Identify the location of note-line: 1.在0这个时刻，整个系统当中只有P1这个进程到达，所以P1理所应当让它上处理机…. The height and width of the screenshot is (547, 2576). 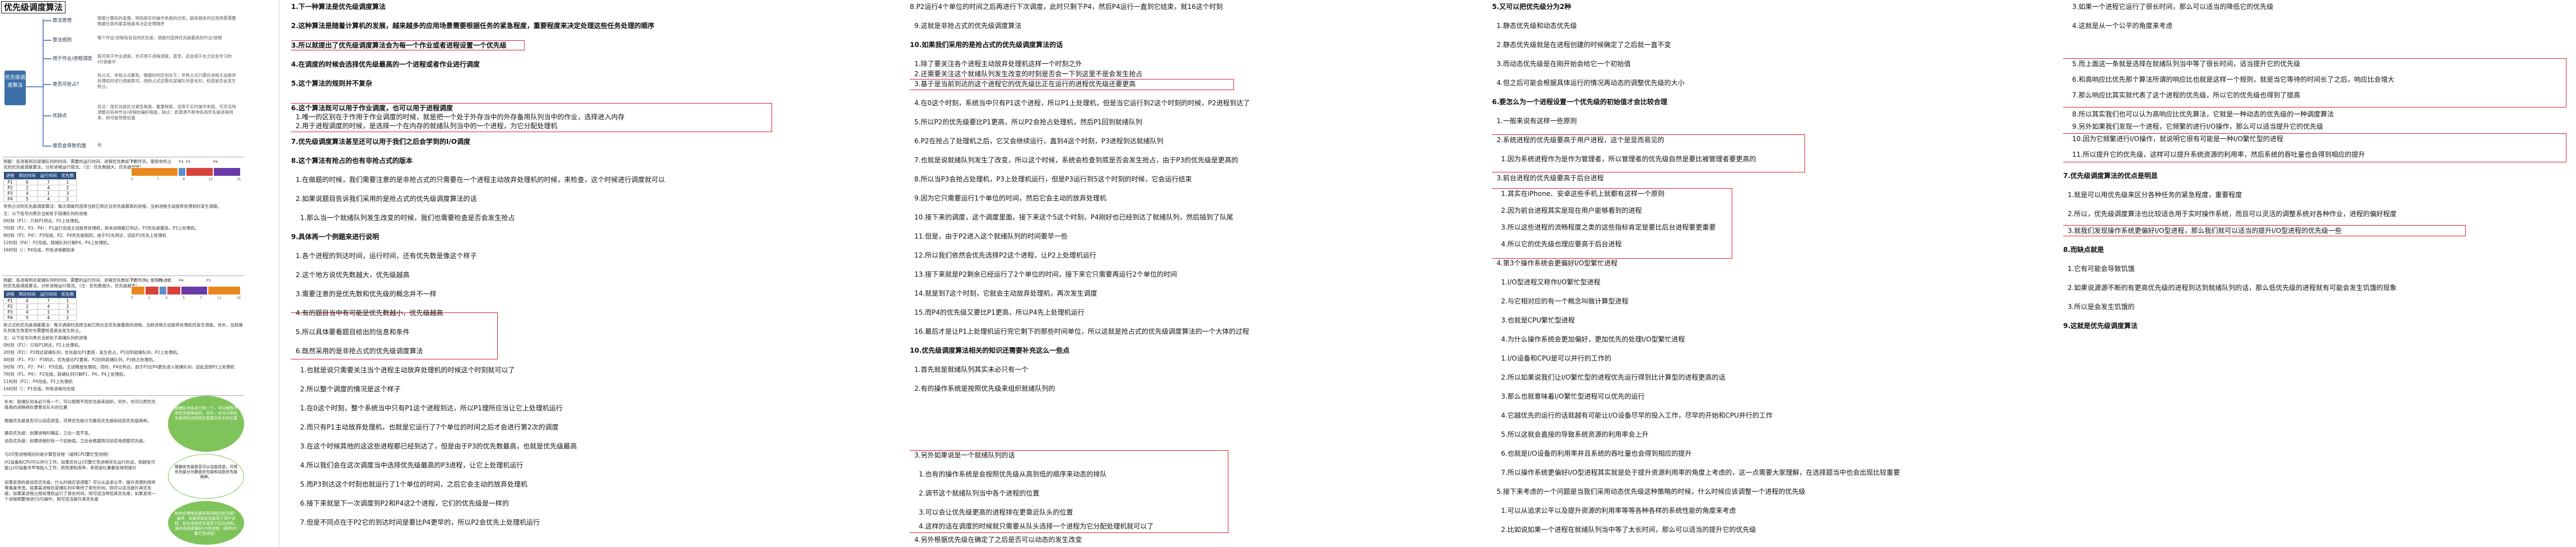
(431, 408).